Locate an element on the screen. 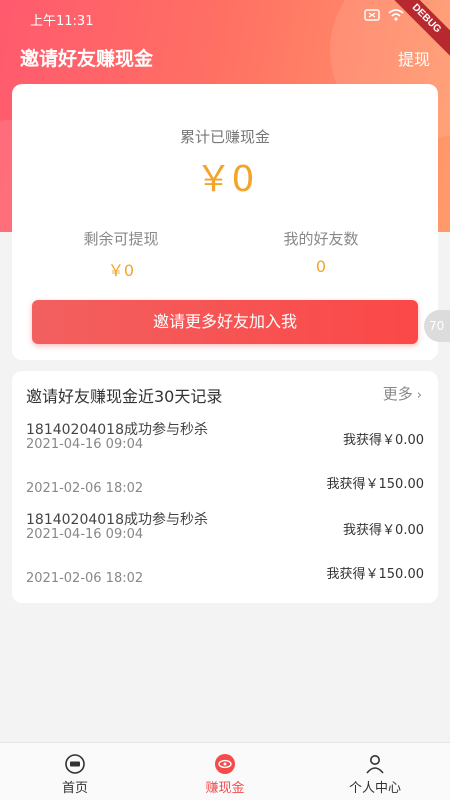  page-title: 邀请好友赚现金 is located at coordinates (87, 59).